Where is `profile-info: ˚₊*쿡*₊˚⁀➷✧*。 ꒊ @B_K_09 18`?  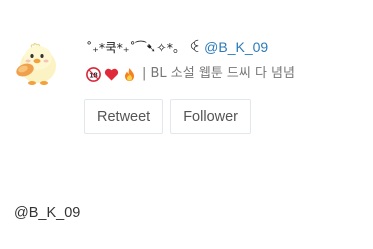 profile-info: ˚₊*쿡*₊˚⁀➷✧*。 ꒊ @B_K_09 18 is located at coordinates (228, 60).